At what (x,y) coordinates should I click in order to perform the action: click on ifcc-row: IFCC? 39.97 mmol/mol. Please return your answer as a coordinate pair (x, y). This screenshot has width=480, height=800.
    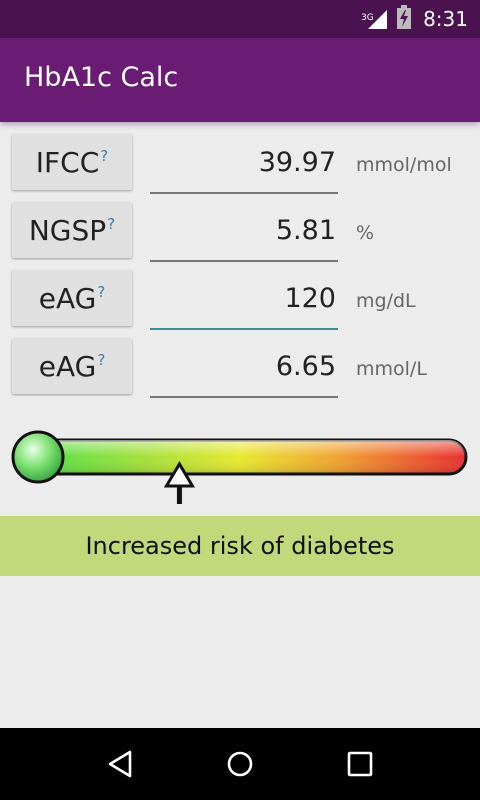
    Looking at the image, I should click on (240, 164).